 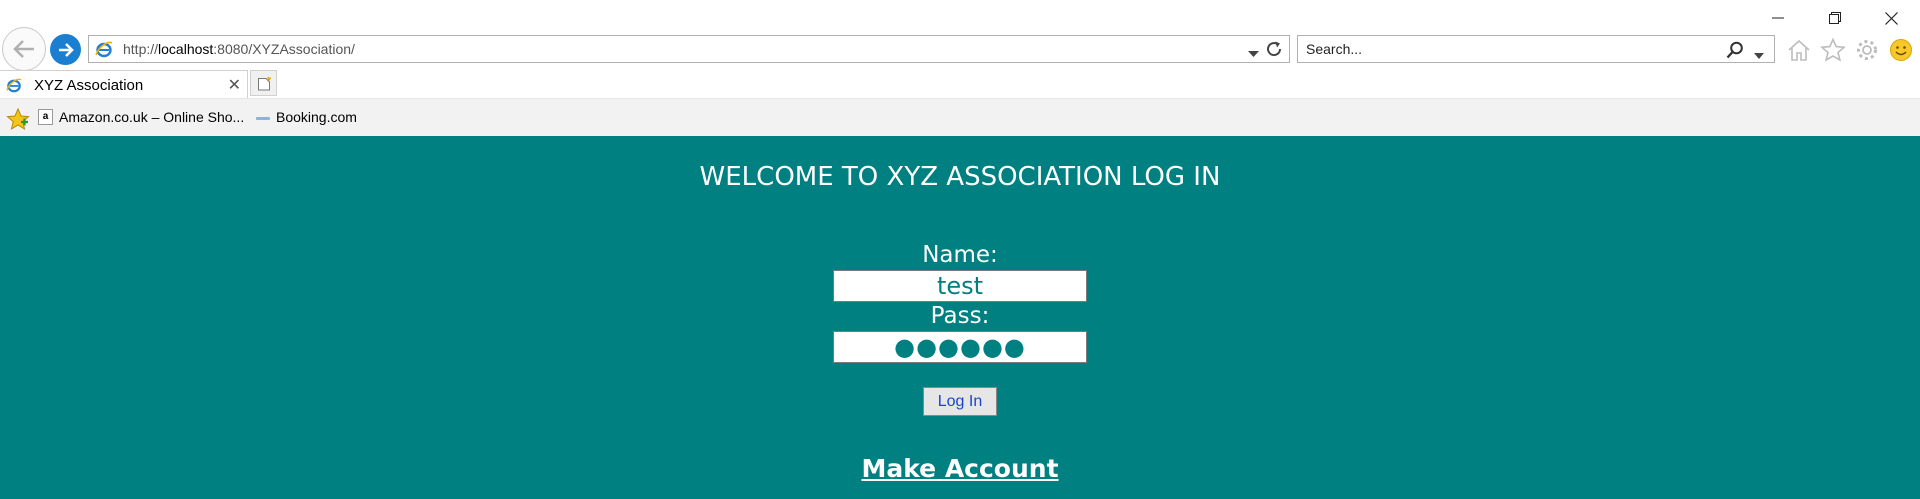 What do you see at coordinates (1891, 18) in the screenshot?
I see `close-window-button` at bounding box center [1891, 18].